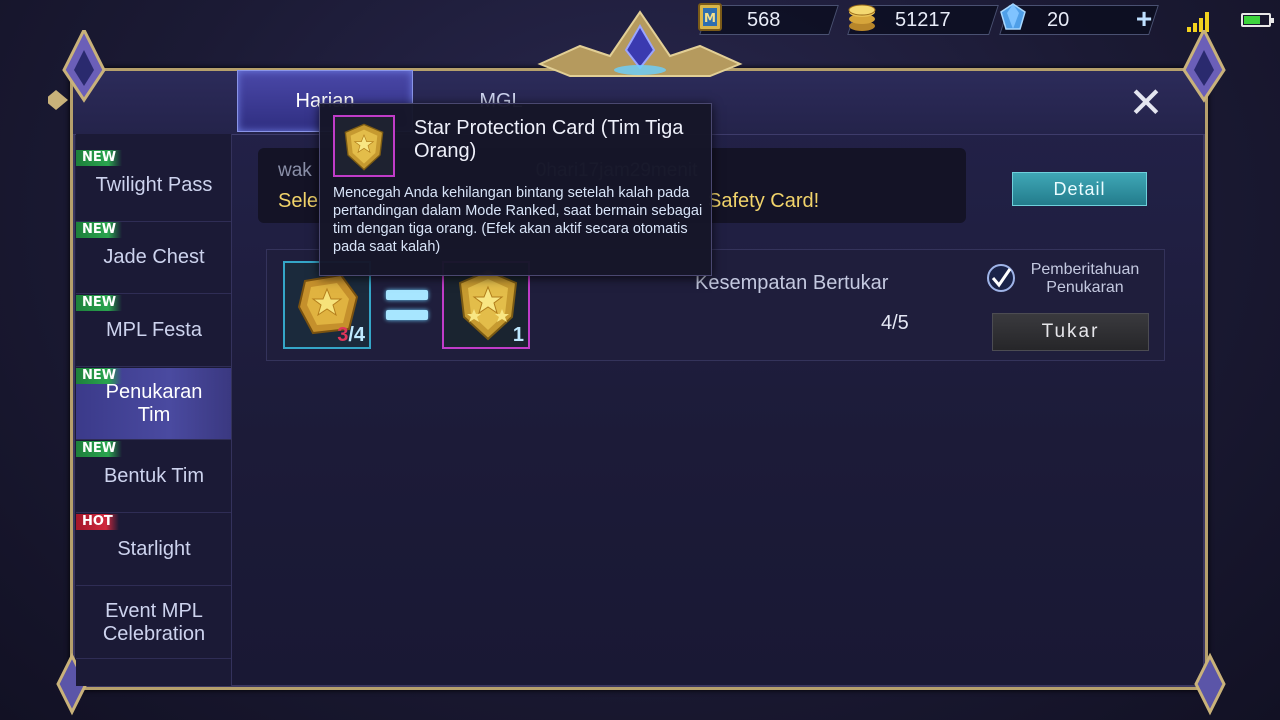  I want to click on exchange-chance-value: 4/5, so click(895, 323).